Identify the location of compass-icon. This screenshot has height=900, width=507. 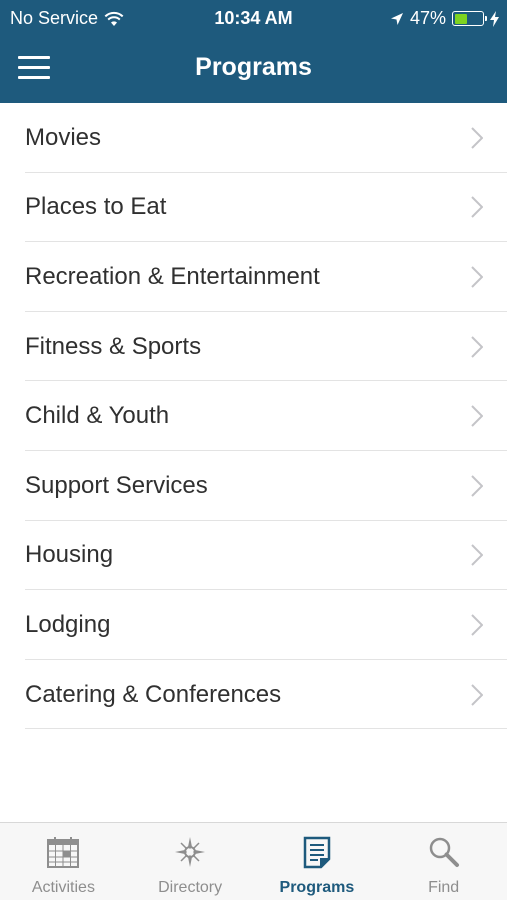
(190, 852).